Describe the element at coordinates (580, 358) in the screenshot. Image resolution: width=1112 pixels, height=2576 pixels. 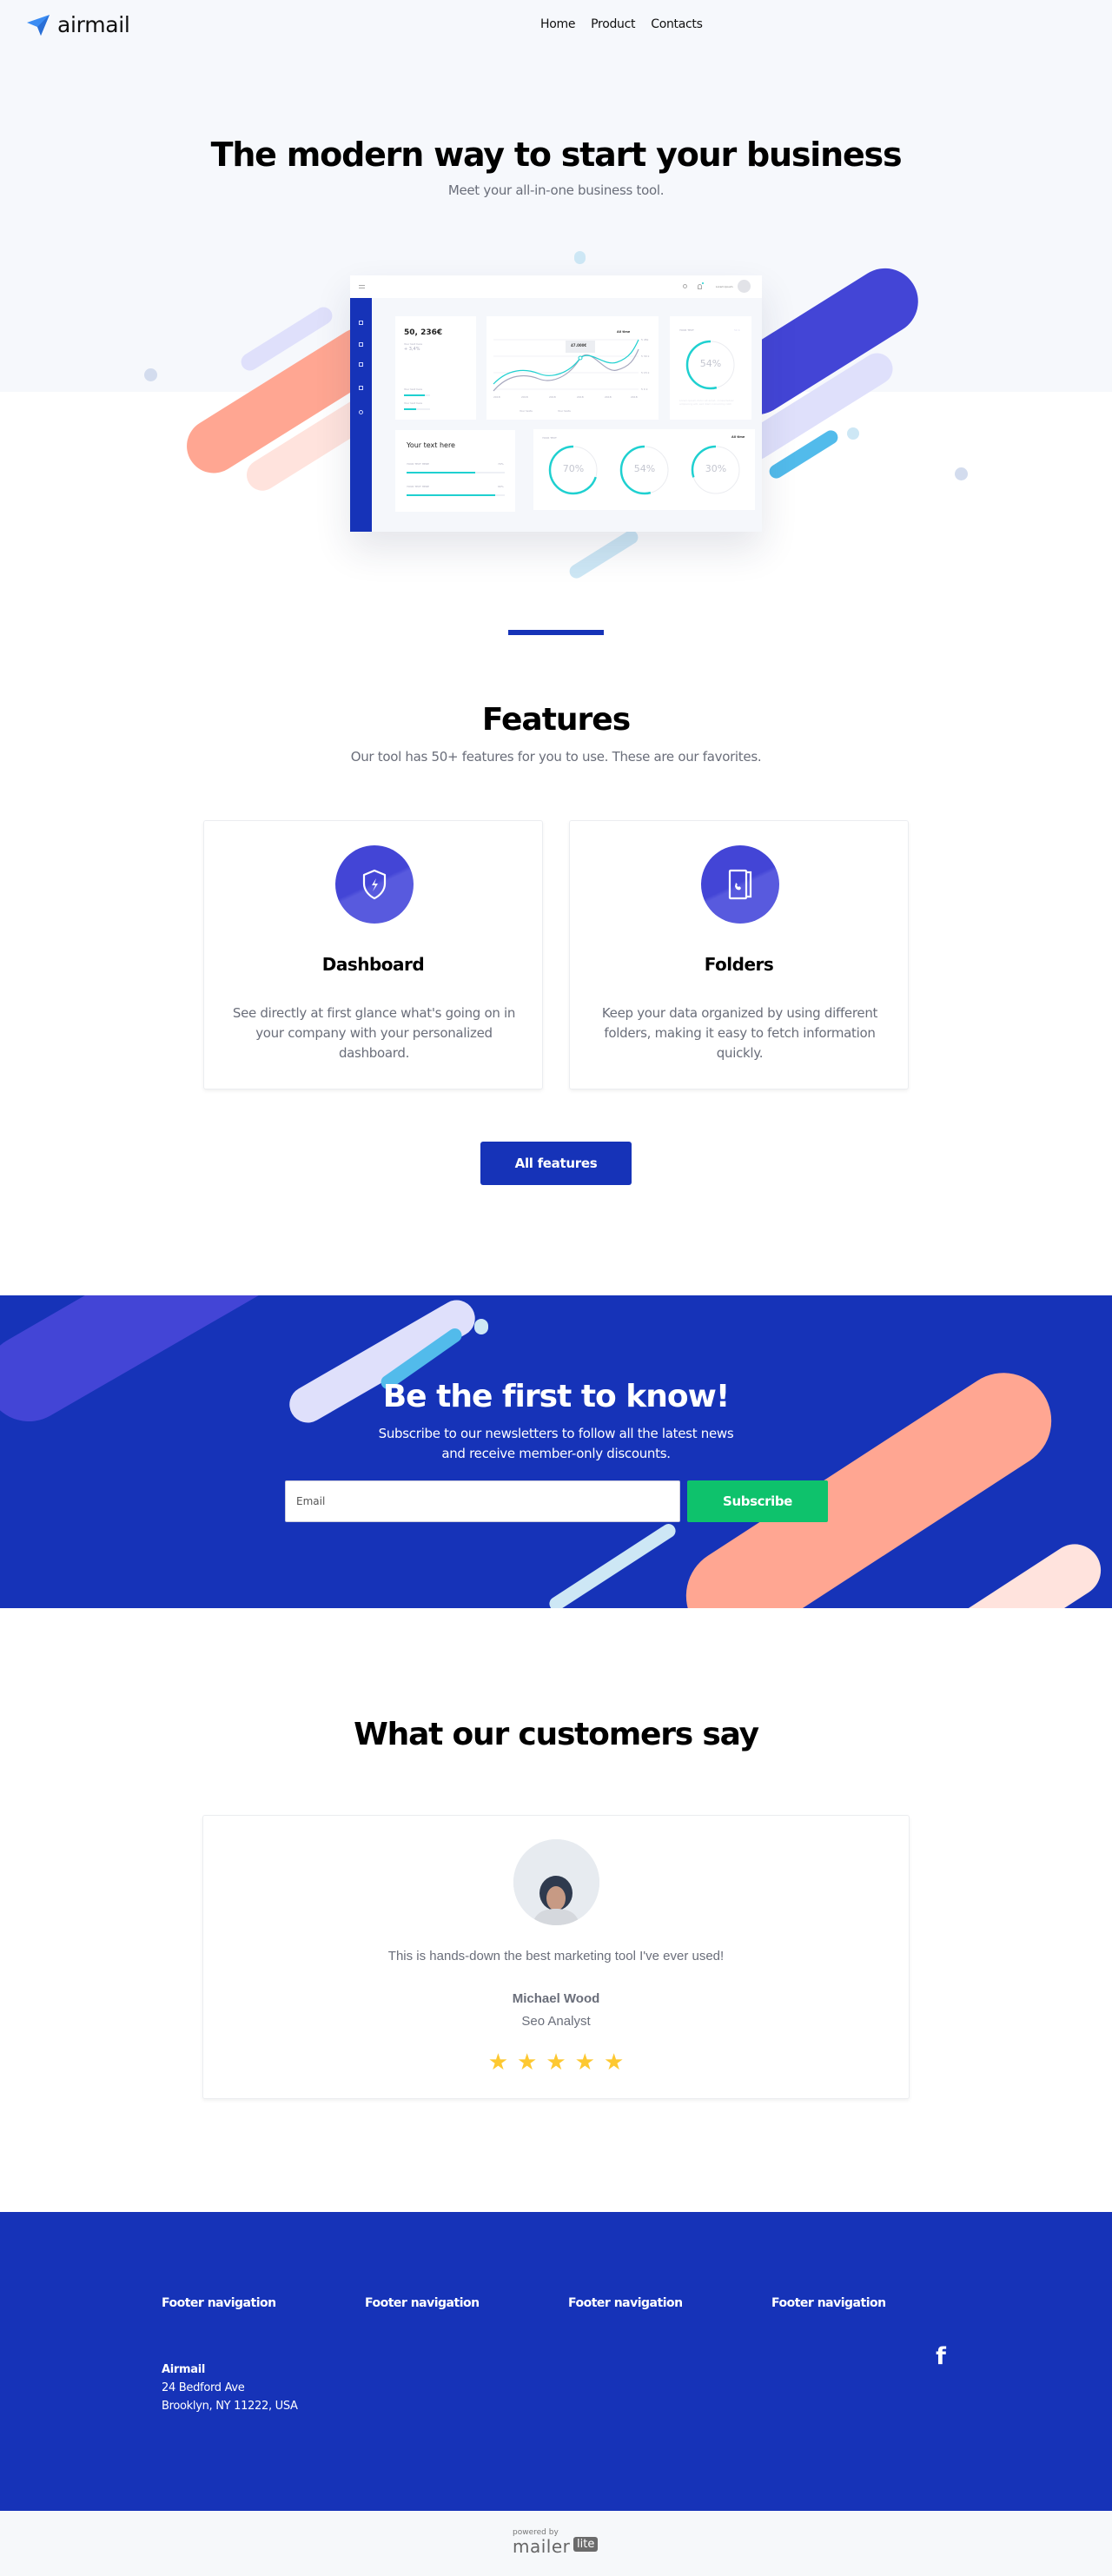
I see `tooltip-point` at that location.